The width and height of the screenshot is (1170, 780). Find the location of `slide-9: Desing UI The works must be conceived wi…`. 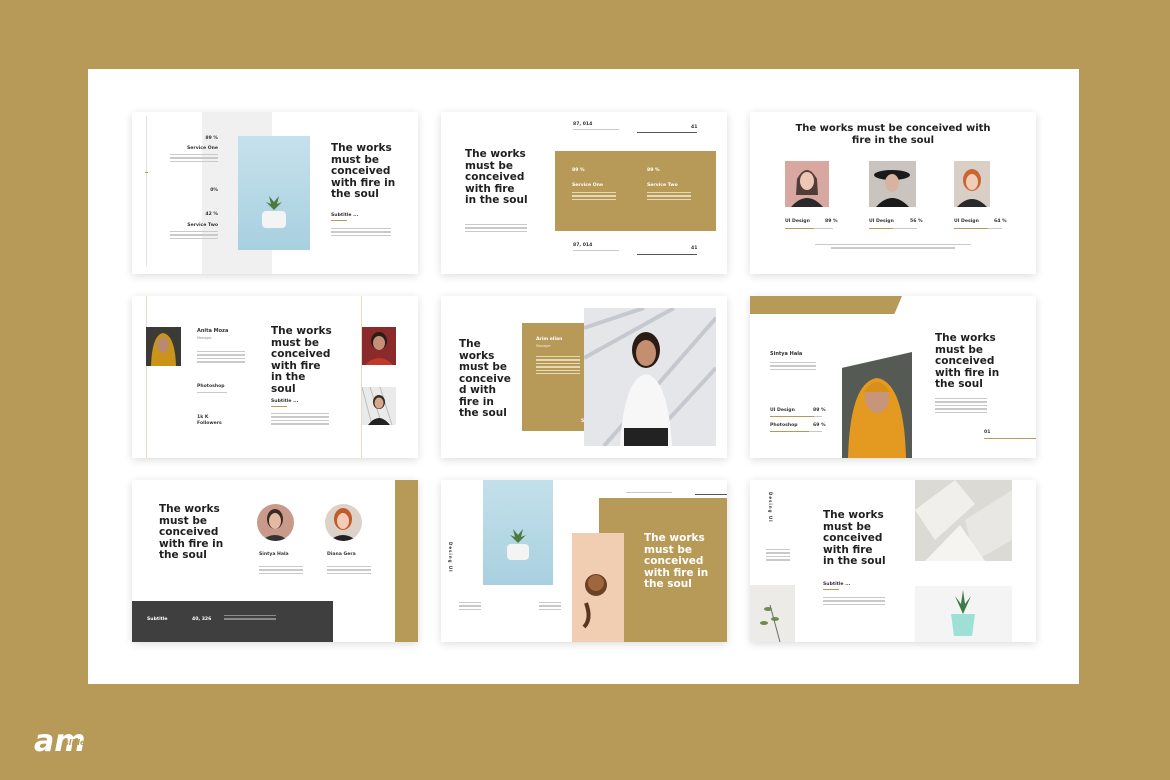

slide-9: Desing UI The works must be conceived wi… is located at coordinates (893, 561).